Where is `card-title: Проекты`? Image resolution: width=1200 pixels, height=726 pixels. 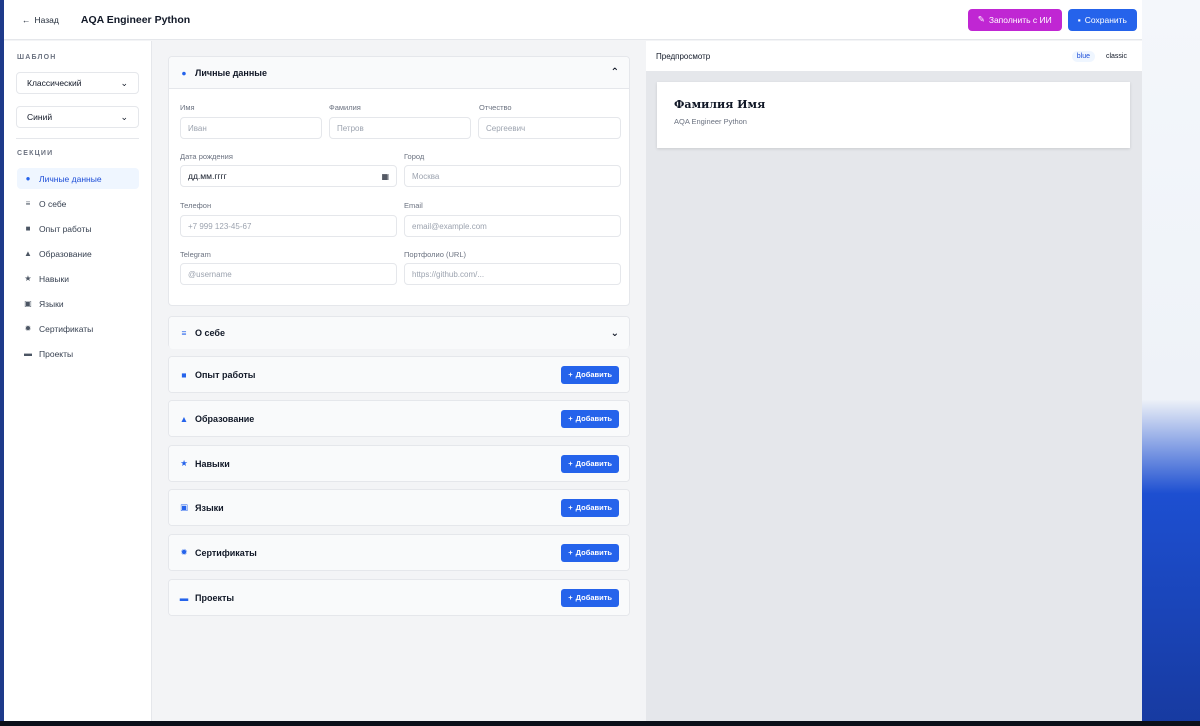 card-title: Проекты is located at coordinates (215, 597).